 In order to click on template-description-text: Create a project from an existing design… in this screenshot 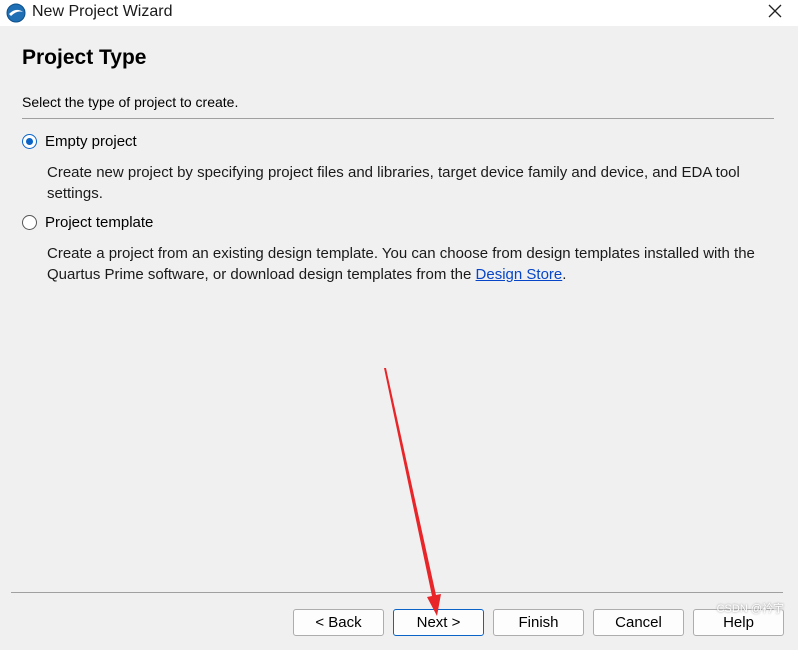, I will do `click(401, 264)`.